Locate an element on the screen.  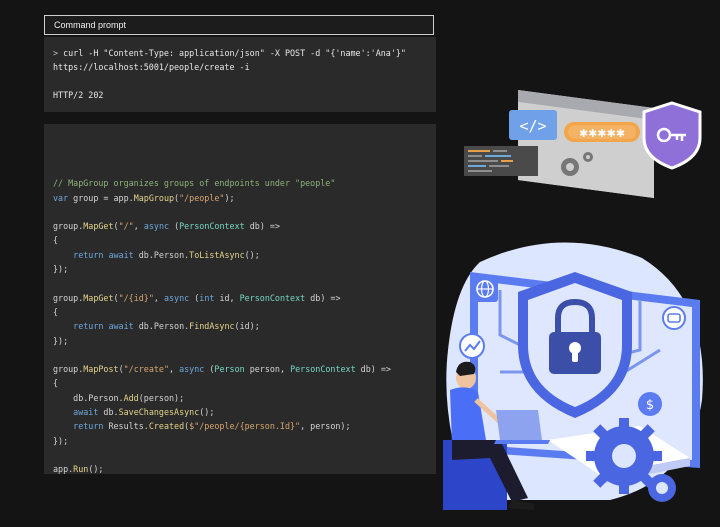
http-response: HTTP/2 202 is located at coordinates (78, 95).